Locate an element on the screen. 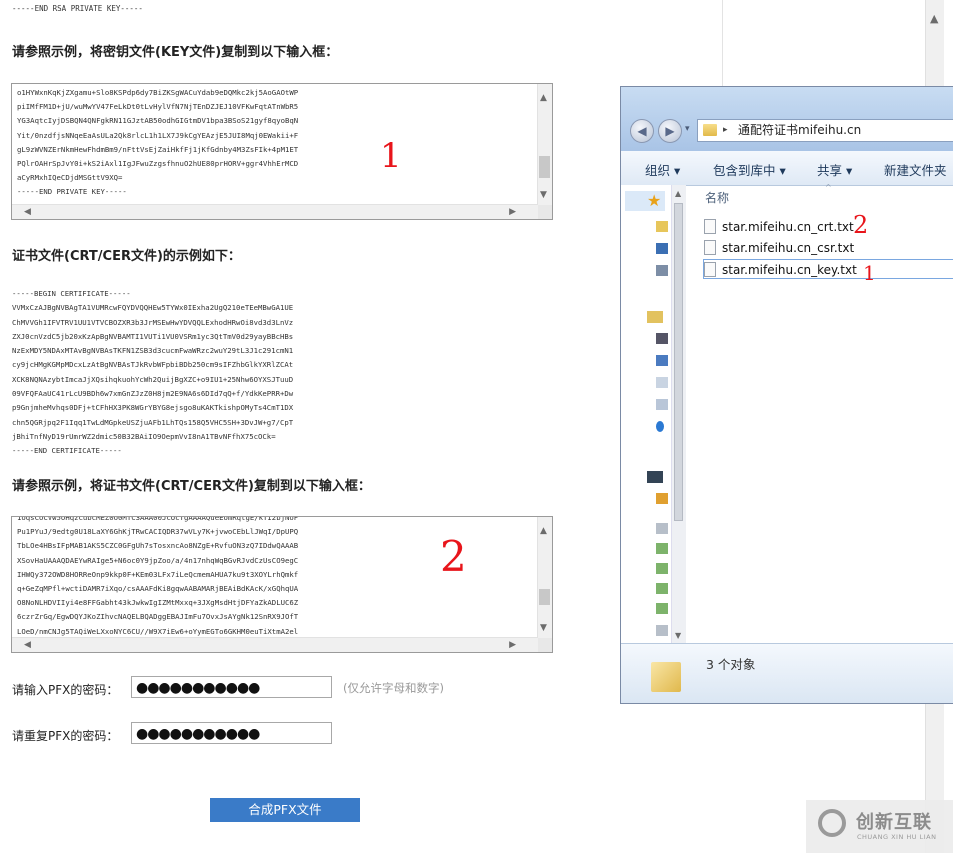 The image size is (953, 853). status-bar: 3 个对象 is located at coordinates (787, 673).